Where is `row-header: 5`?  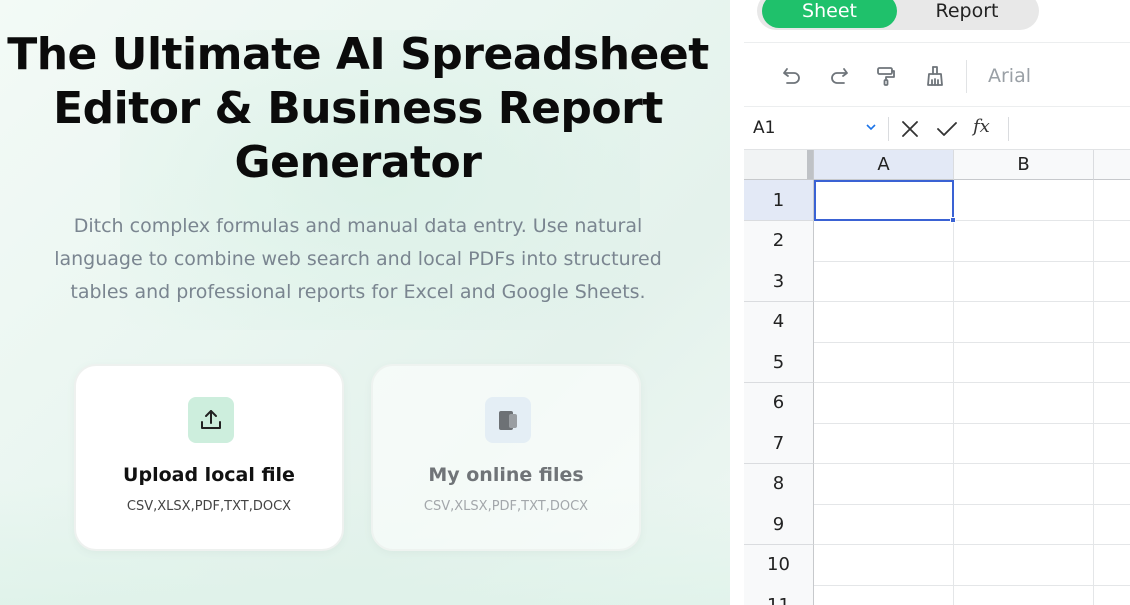 row-header: 5 is located at coordinates (779, 362).